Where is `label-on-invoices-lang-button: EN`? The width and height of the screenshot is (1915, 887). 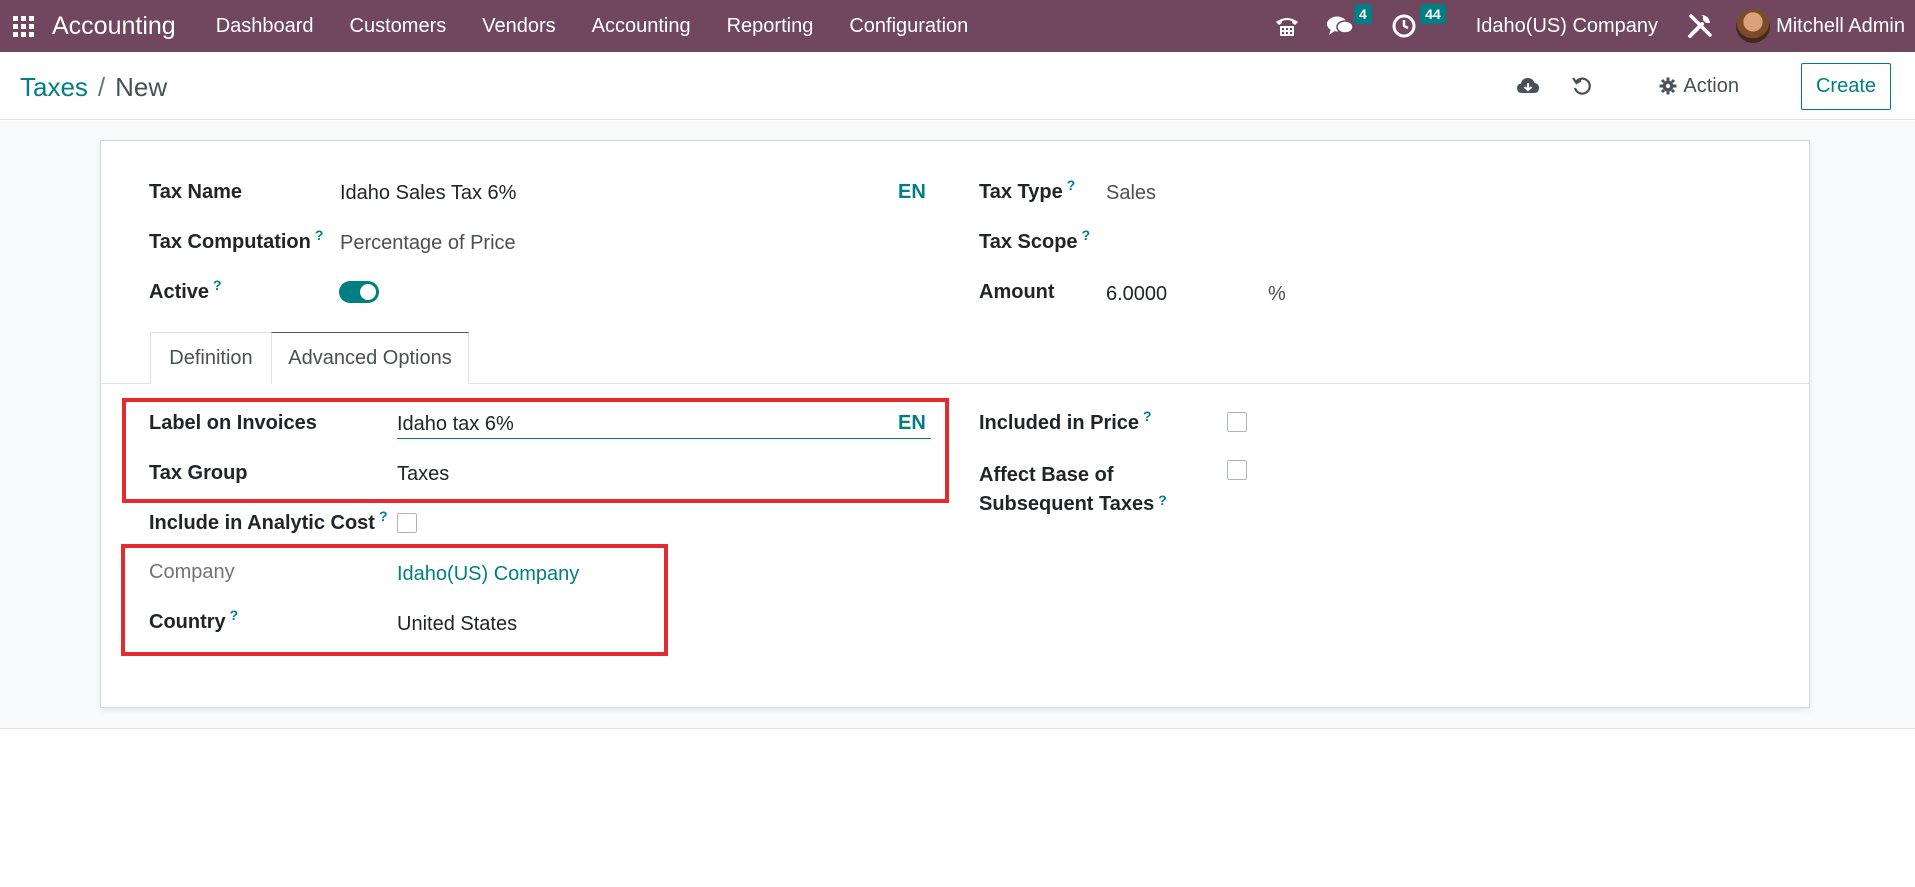 label-on-invoices-lang-button: EN is located at coordinates (912, 423).